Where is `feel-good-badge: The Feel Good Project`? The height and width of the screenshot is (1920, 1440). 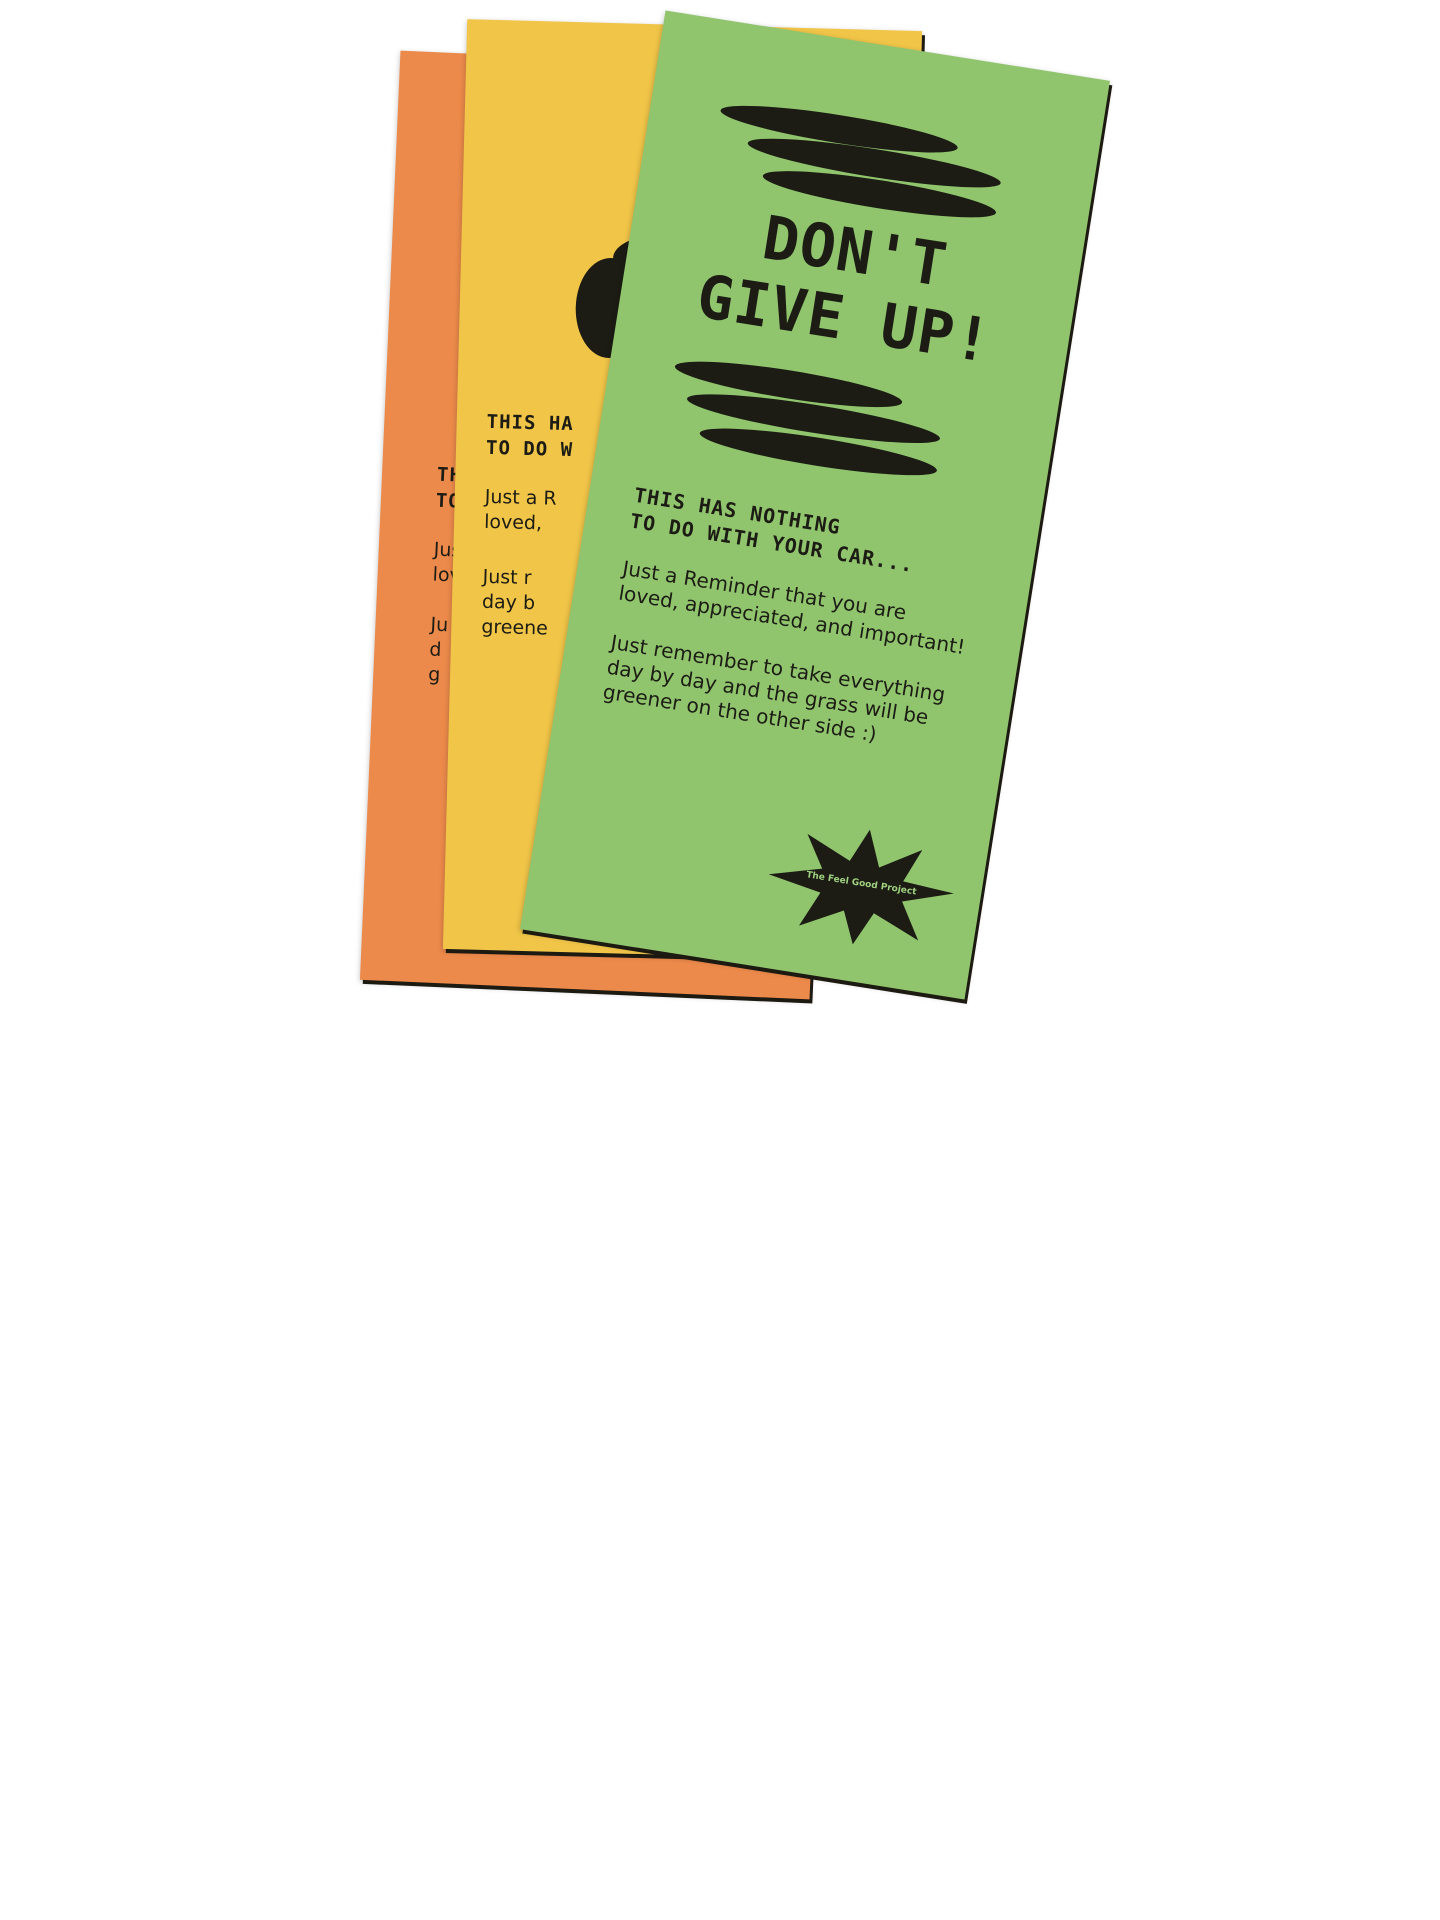 feel-good-badge: The Feel Good Project is located at coordinates (861, 887).